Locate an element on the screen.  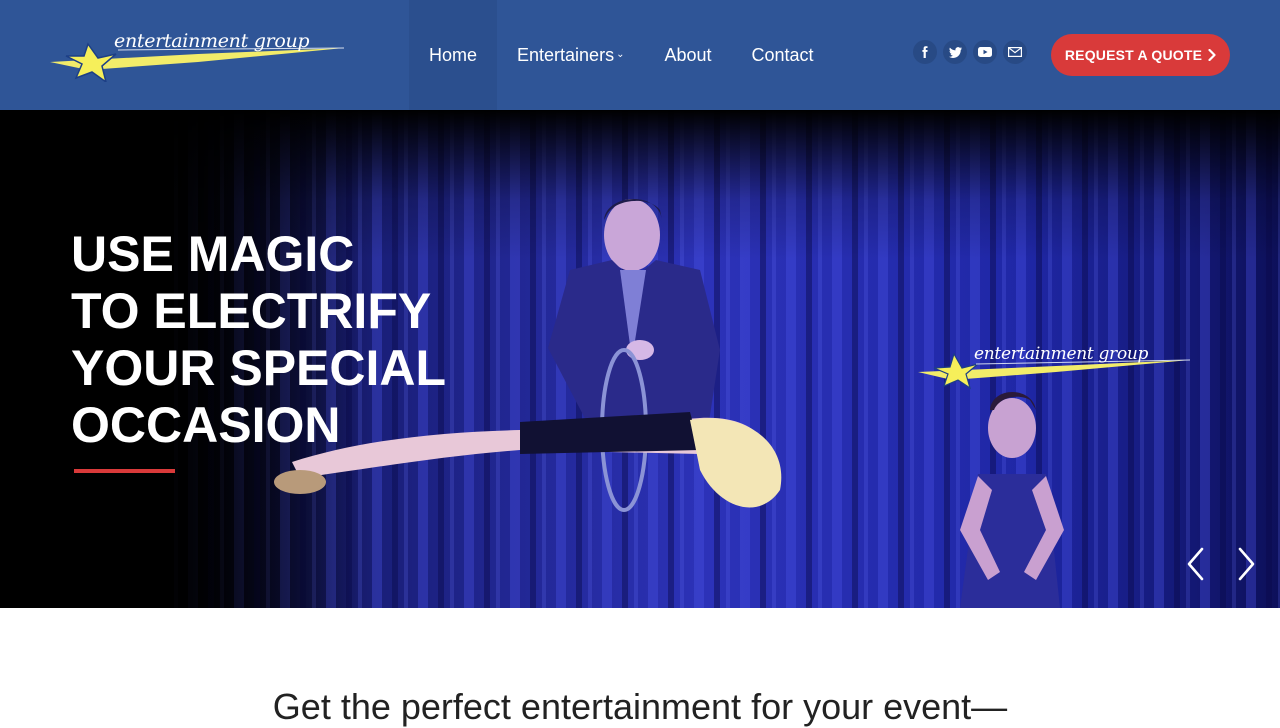
slider-prev-button is located at coordinates (1196, 564).